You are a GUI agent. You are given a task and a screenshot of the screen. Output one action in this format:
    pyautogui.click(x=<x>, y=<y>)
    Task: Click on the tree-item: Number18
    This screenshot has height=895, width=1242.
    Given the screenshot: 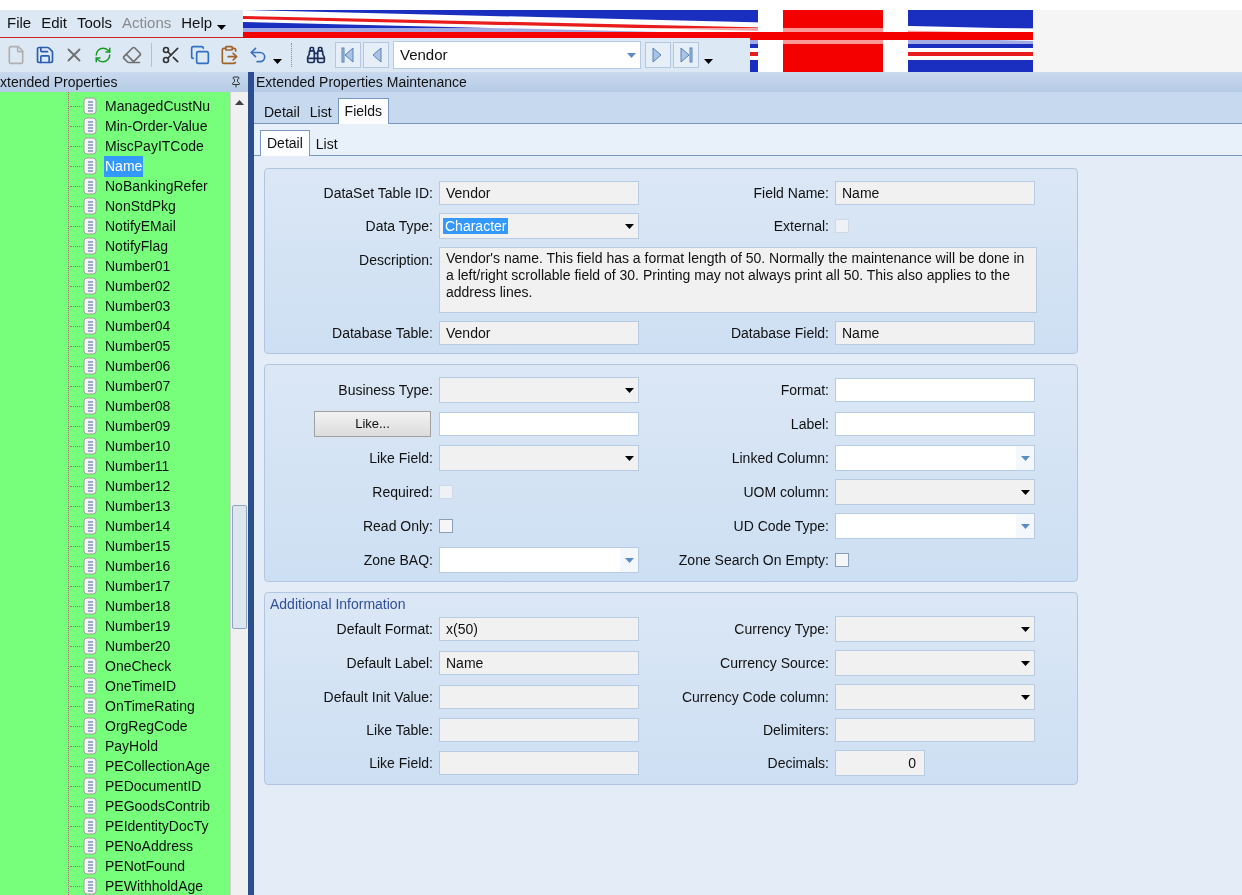 What is the action you would take?
    pyautogui.click(x=138, y=606)
    